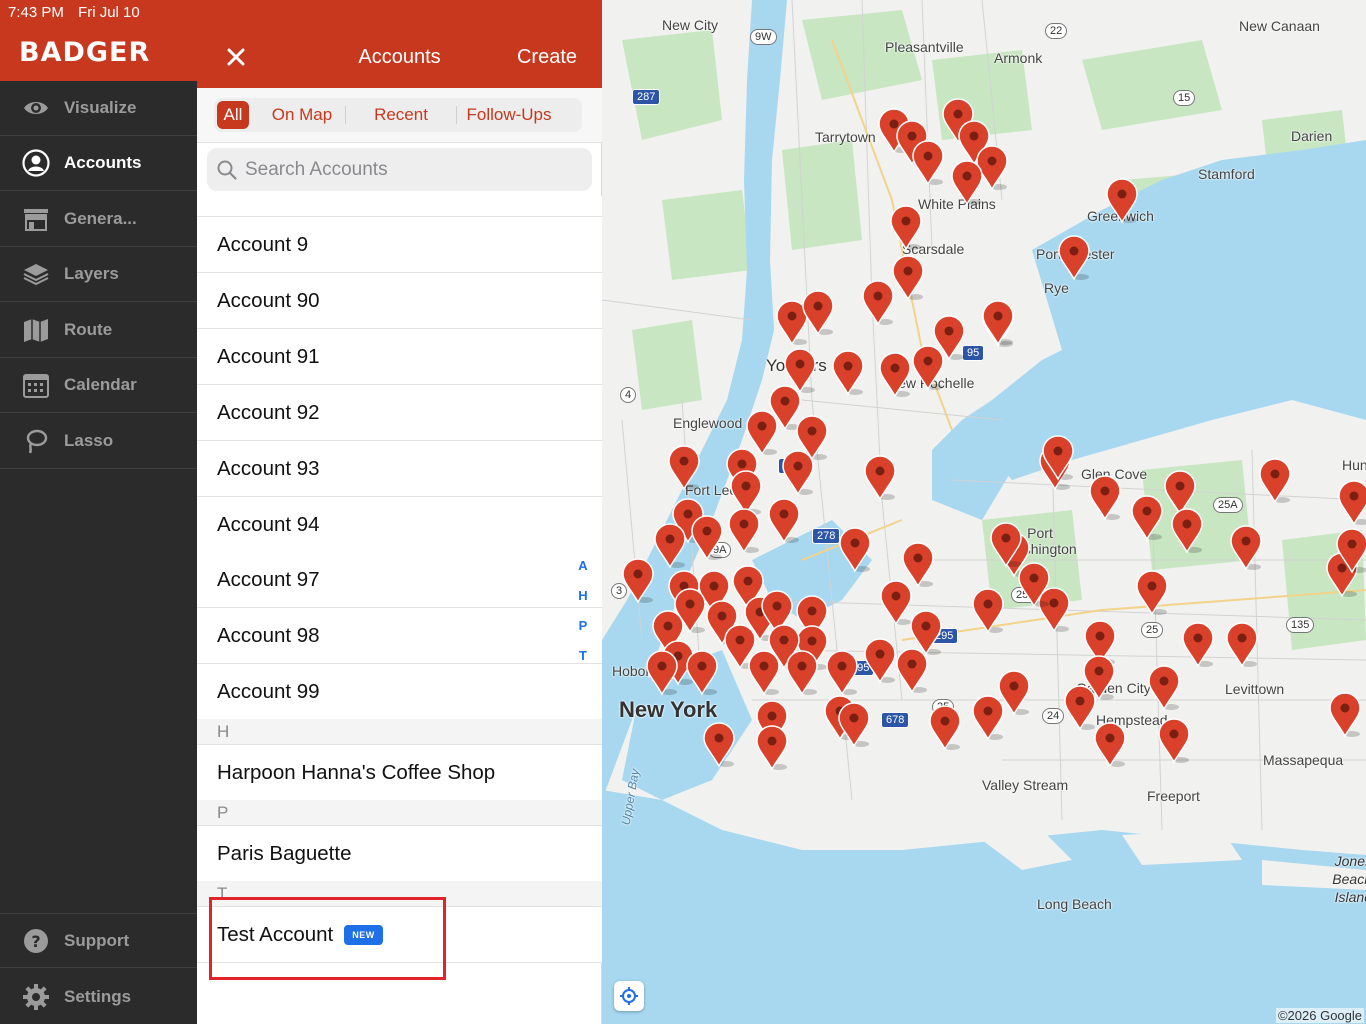  Describe the element at coordinates (583, 565) in the screenshot. I see `index-letter-a: A` at that location.